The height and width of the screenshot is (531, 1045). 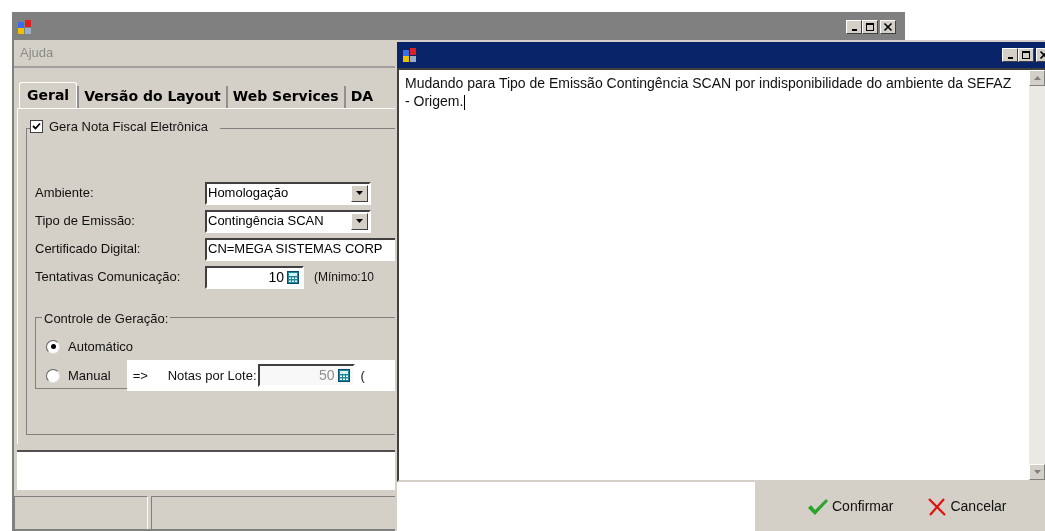 I want to click on tab: Versão do Layout, so click(x=151, y=97).